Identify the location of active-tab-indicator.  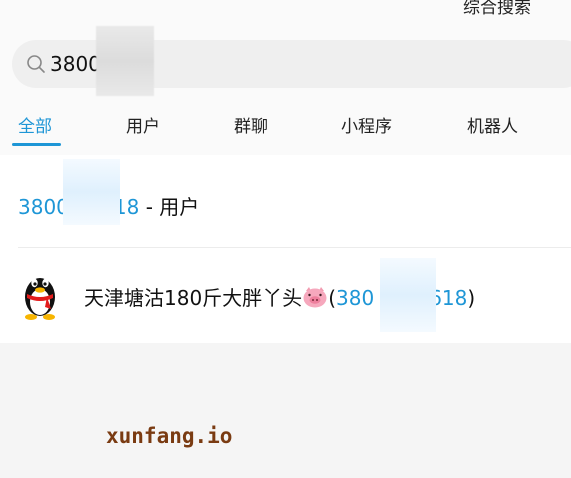
(36, 144).